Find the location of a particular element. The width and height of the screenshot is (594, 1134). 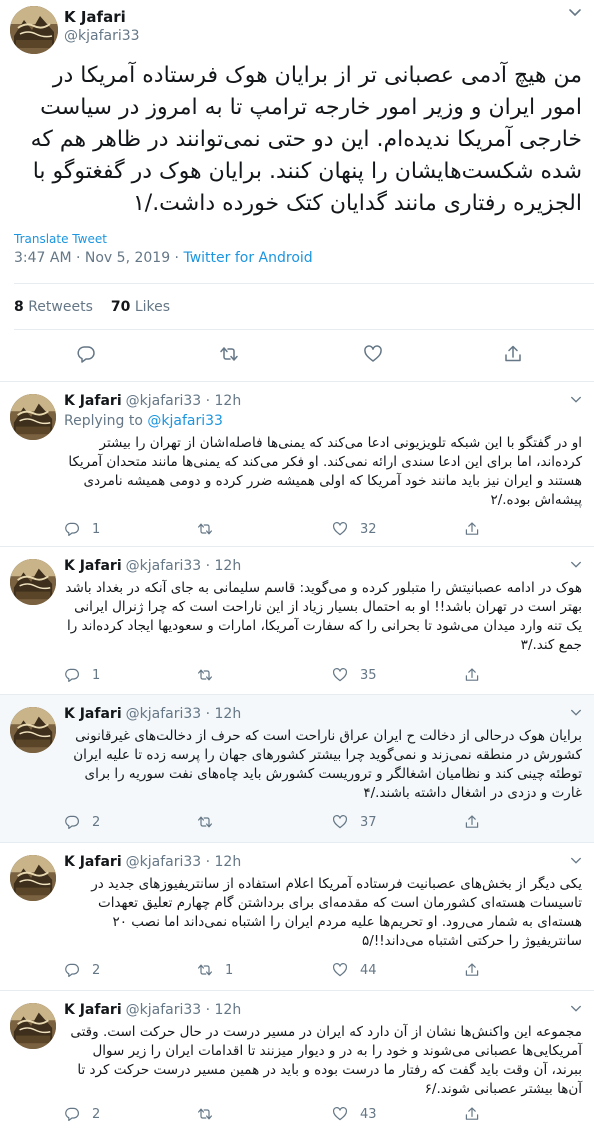

tweet-timestamp: 3:47 AM · Nov 5, 2019 · is located at coordinates (98, 258).